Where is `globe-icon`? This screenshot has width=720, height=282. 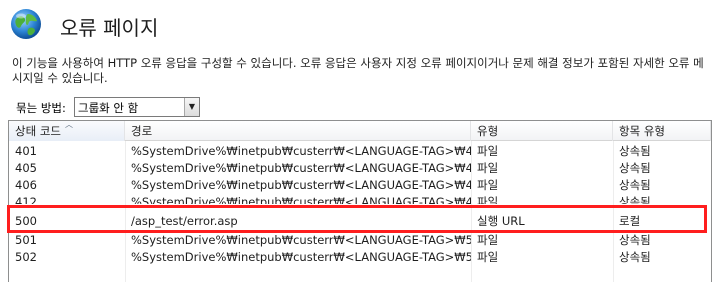 globe-icon is located at coordinates (26, 24).